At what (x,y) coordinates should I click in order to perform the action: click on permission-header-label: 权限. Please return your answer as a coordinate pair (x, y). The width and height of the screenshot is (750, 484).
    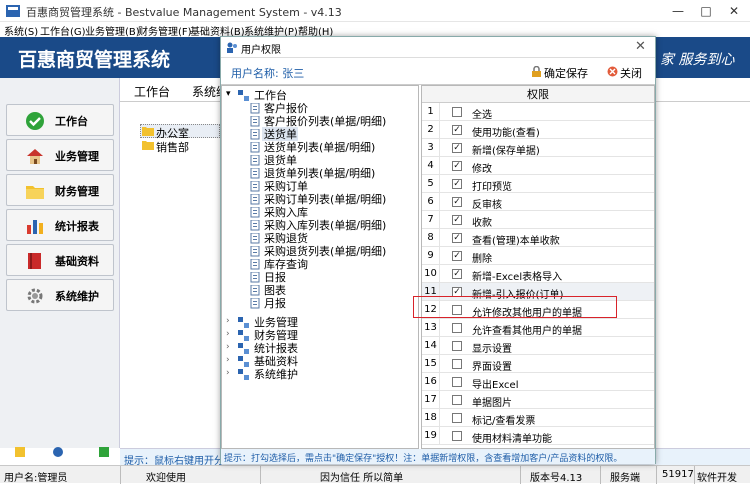
    Looking at the image, I should click on (538, 94).